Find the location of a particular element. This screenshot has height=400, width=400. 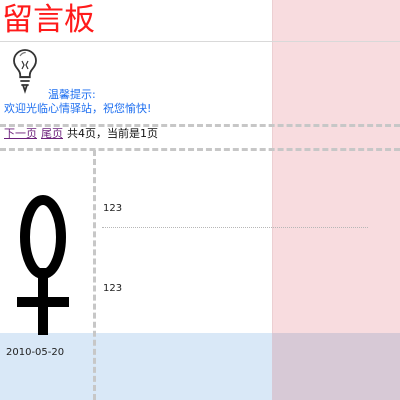

message-column-divider is located at coordinates (94, 275).